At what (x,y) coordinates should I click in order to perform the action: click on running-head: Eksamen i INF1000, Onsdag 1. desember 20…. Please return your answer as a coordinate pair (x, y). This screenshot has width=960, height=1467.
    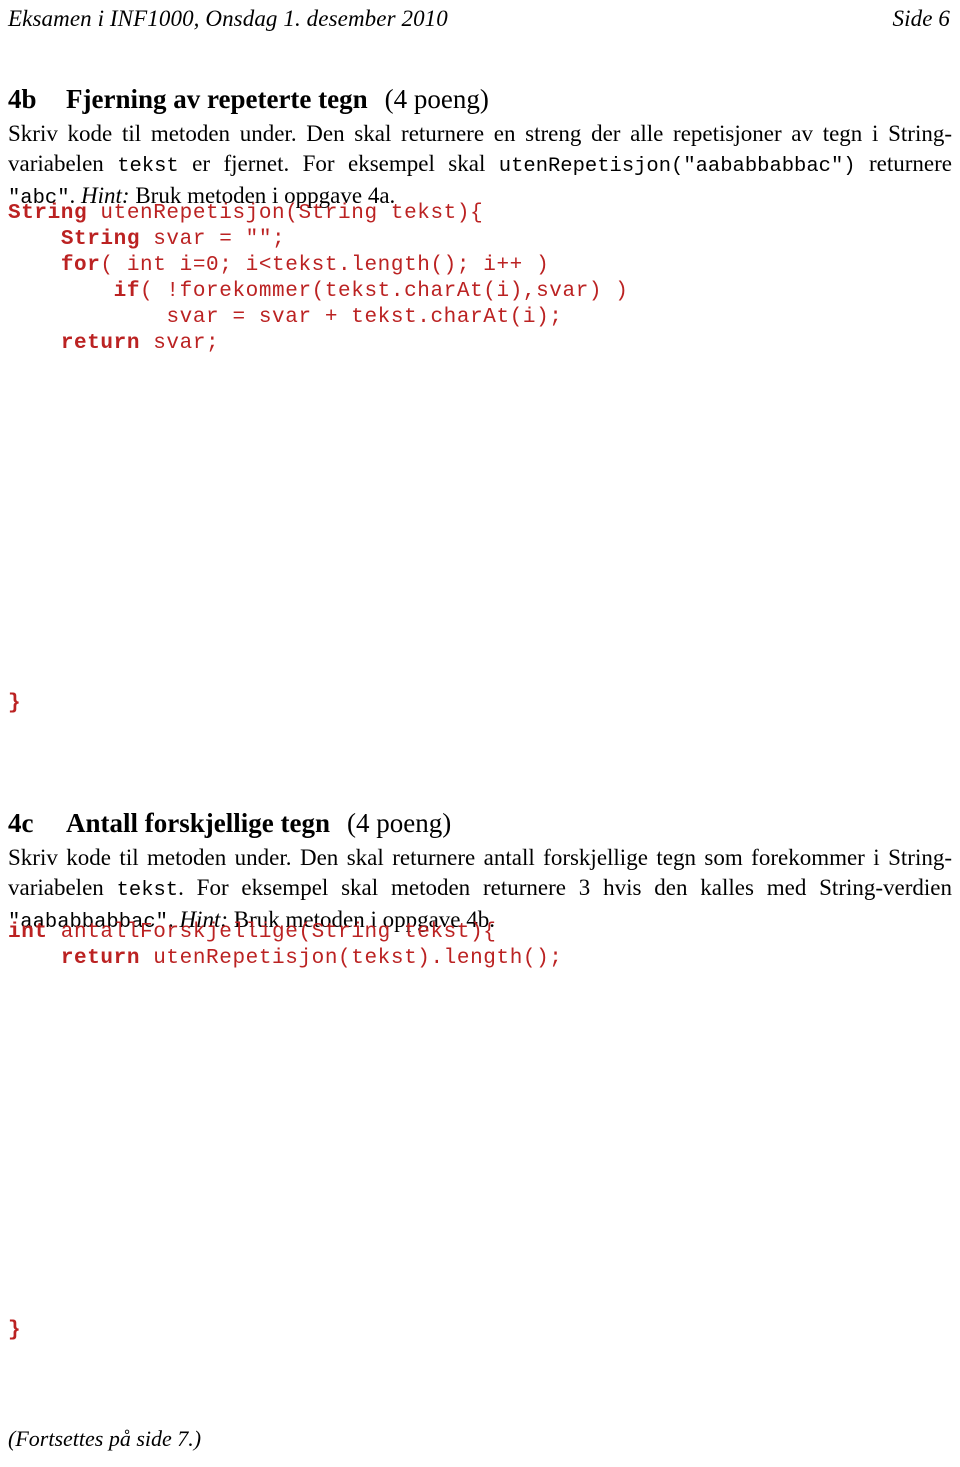
    Looking at the image, I should click on (480, 17).